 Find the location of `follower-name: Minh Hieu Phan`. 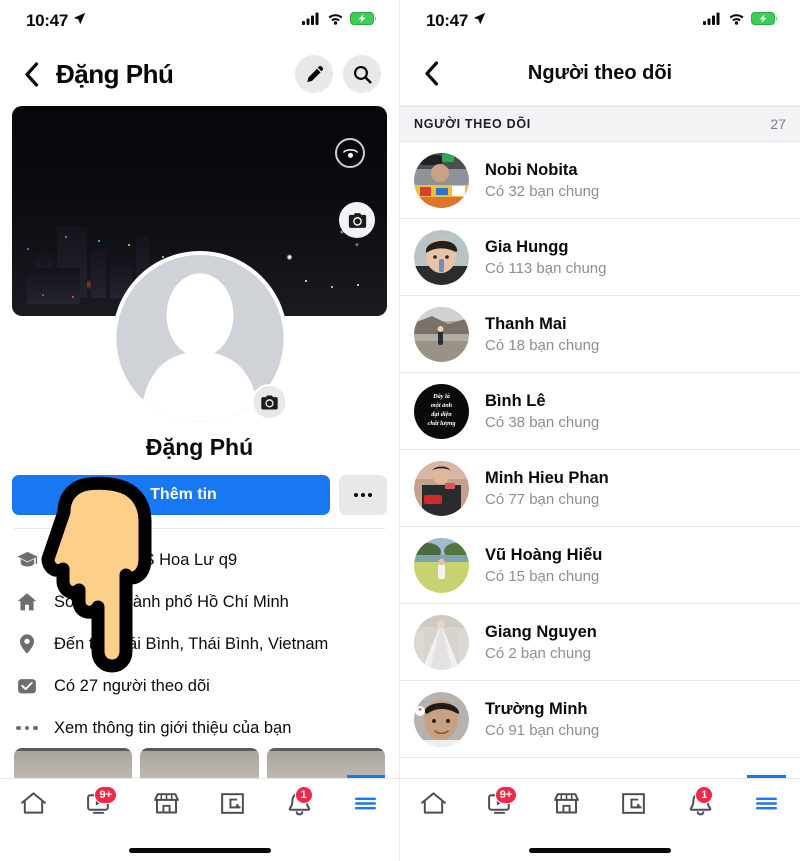

follower-name: Minh Hieu Phan is located at coordinates (547, 477).